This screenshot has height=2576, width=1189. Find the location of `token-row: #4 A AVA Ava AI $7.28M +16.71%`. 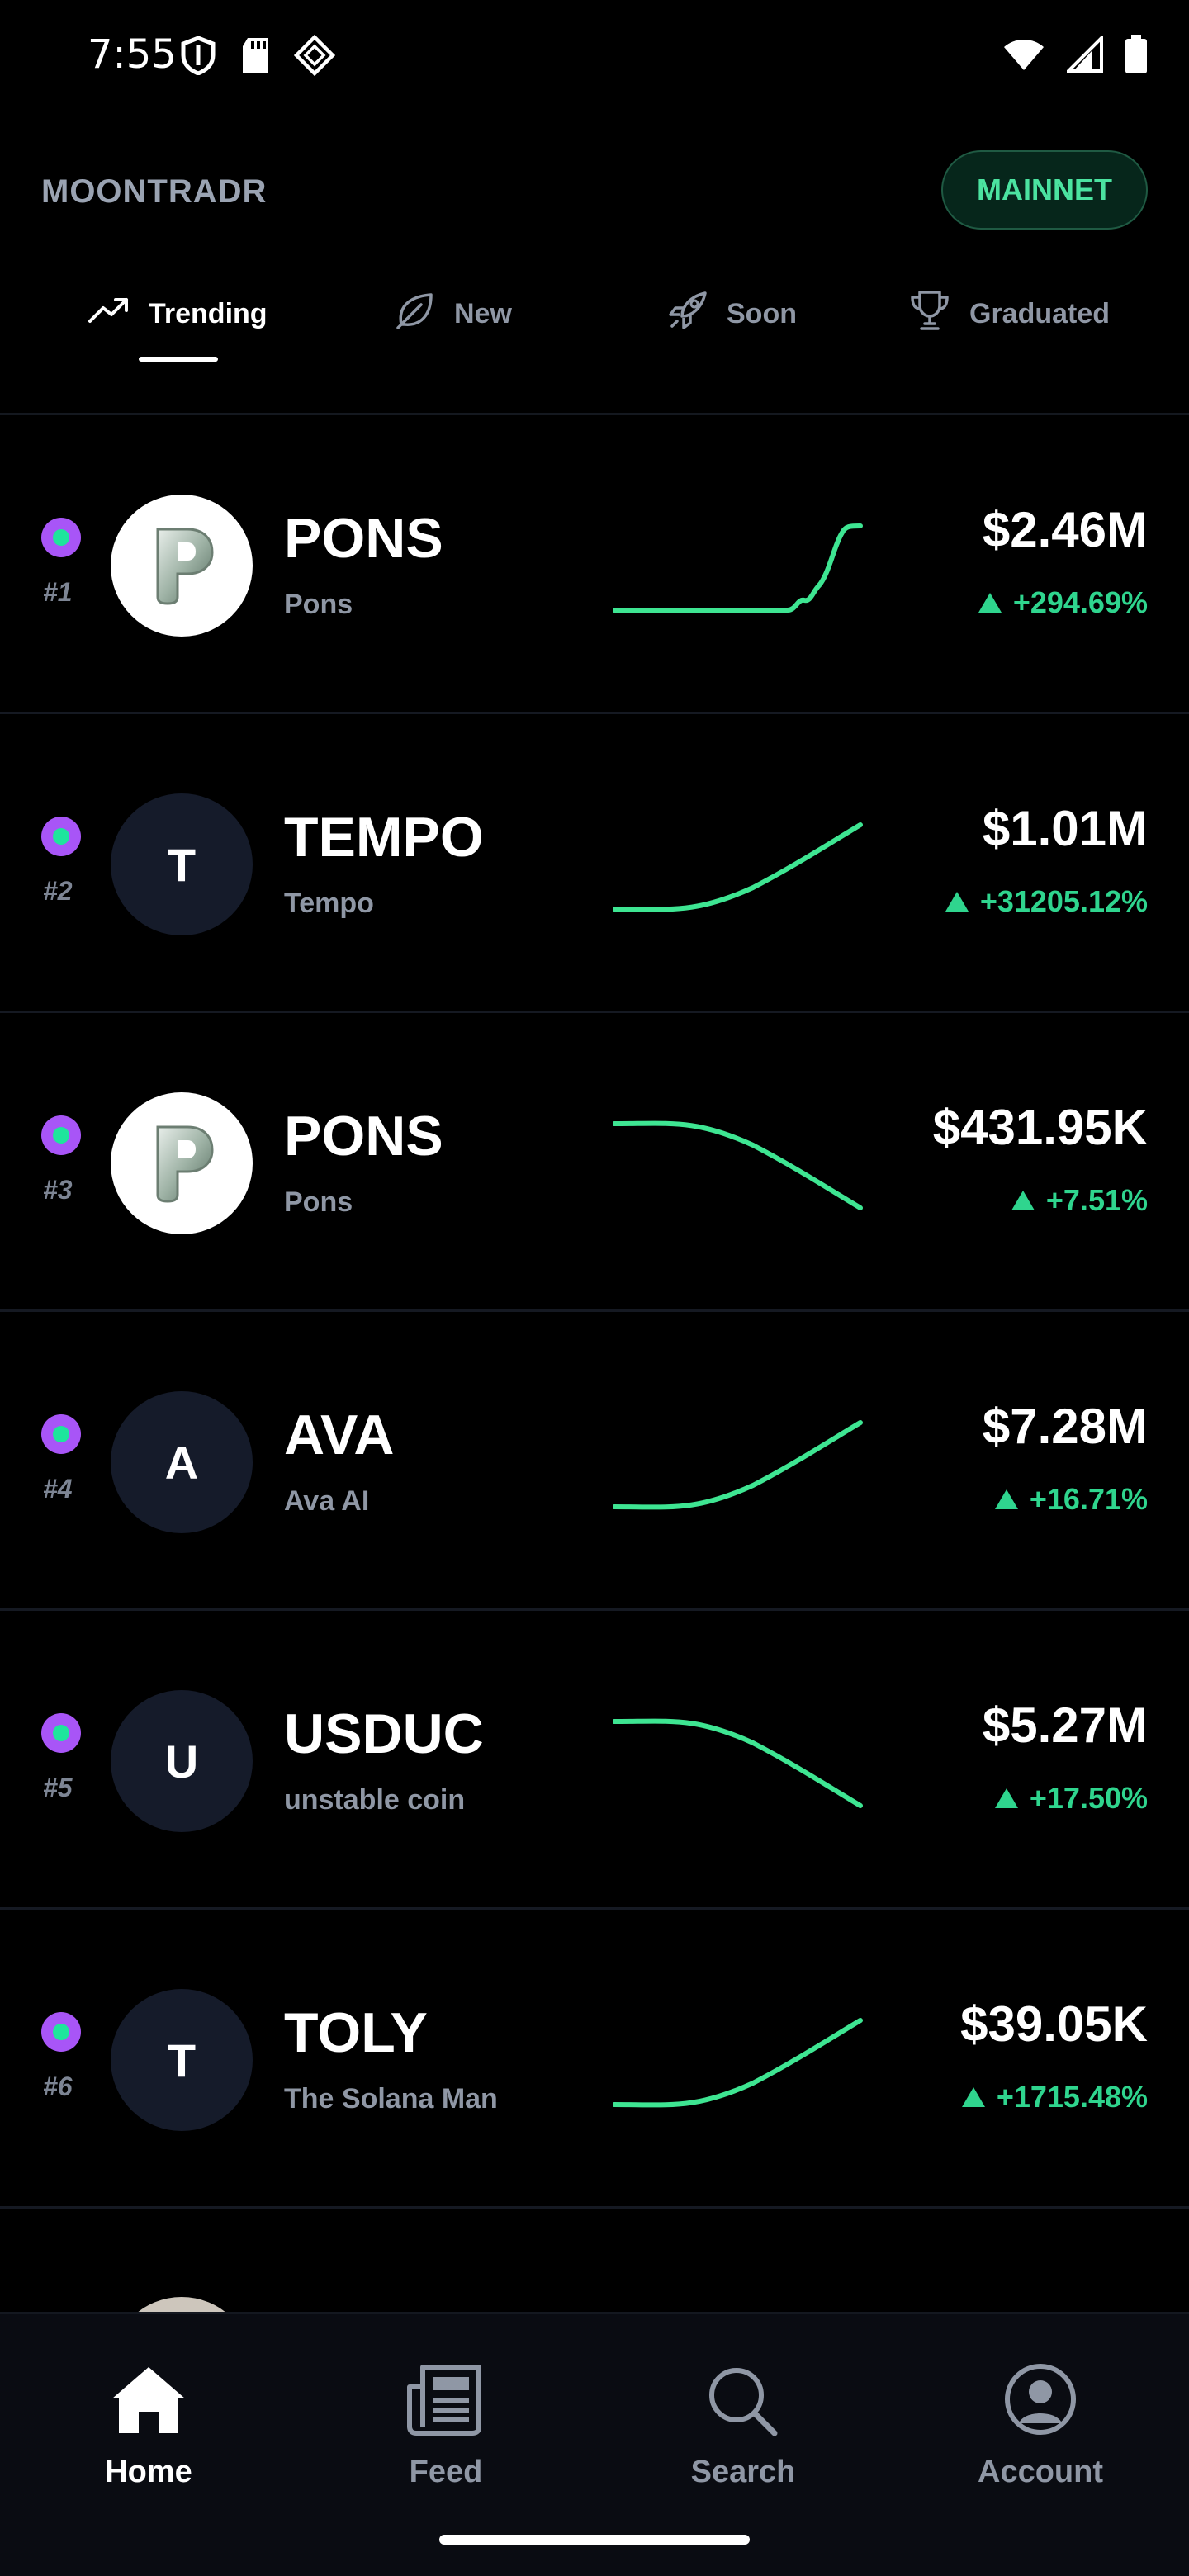

token-row: #4 A AVA Ava AI $7.28M +16.71% is located at coordinates (594, 1461).